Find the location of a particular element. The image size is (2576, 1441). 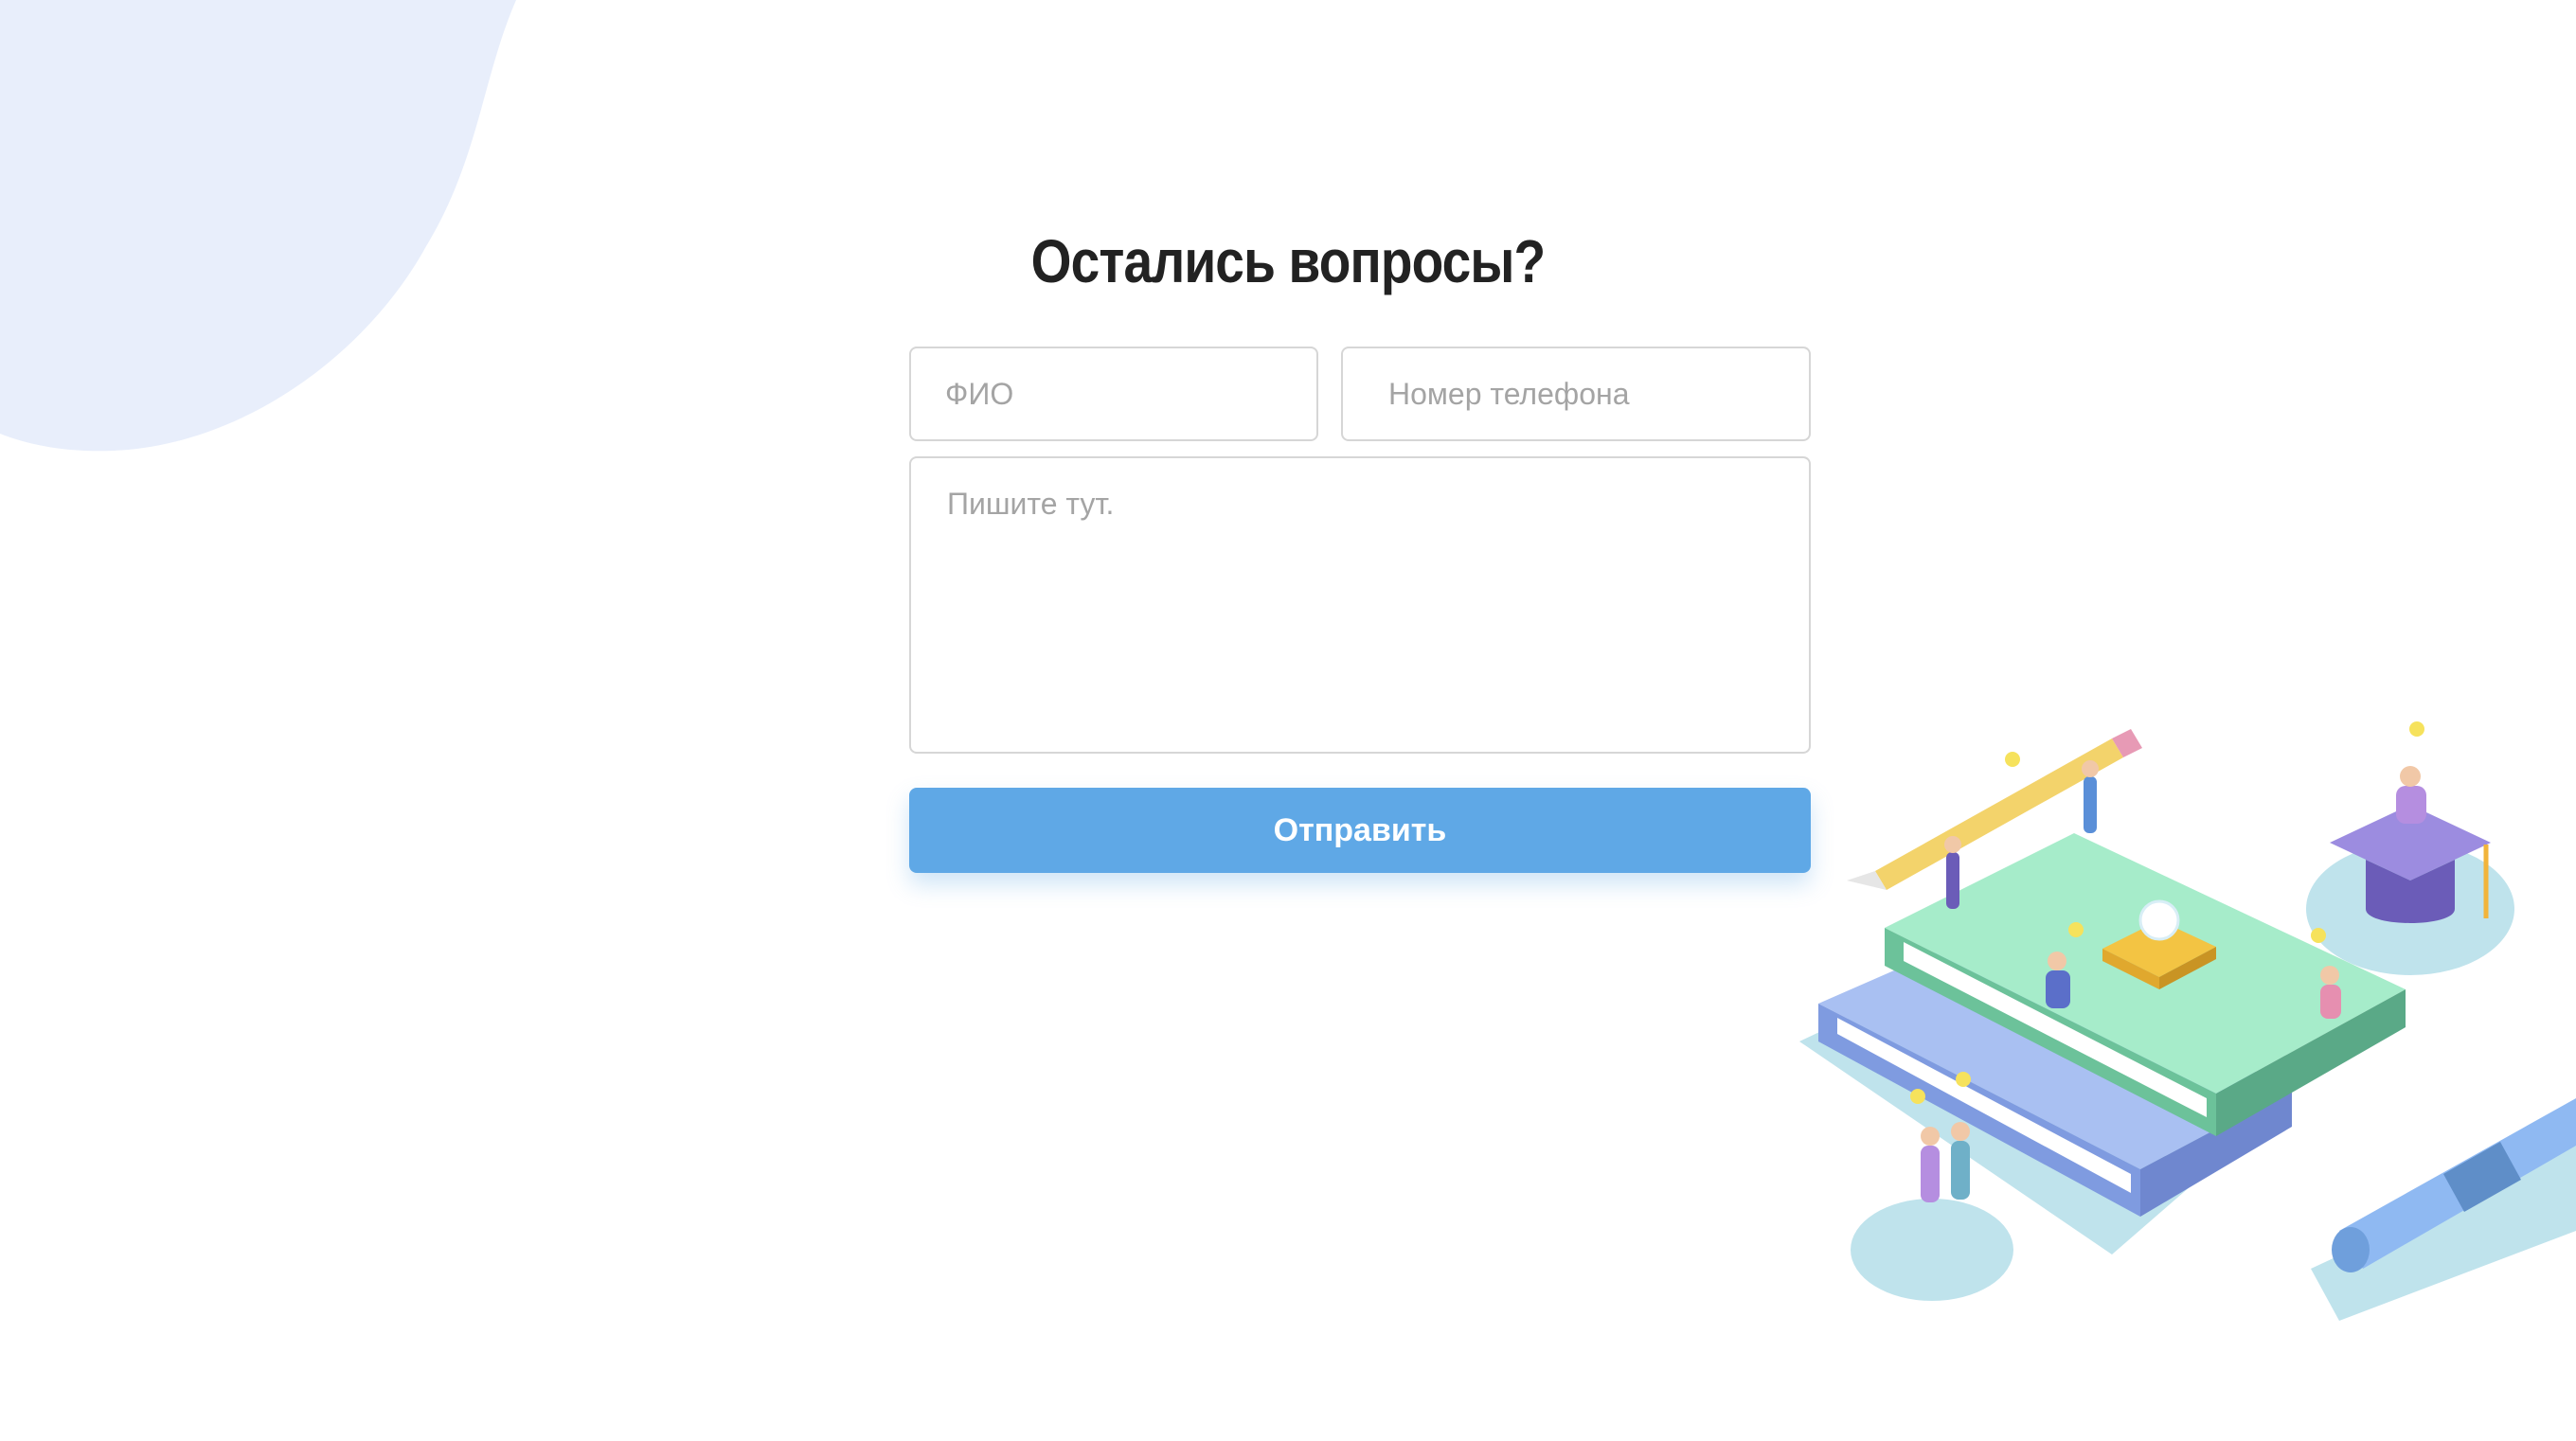

phone-input is located at coordinates (1576, 394).